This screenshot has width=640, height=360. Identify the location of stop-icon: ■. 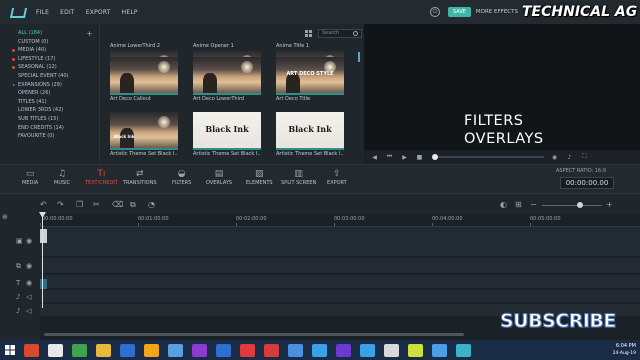
(419, 157).